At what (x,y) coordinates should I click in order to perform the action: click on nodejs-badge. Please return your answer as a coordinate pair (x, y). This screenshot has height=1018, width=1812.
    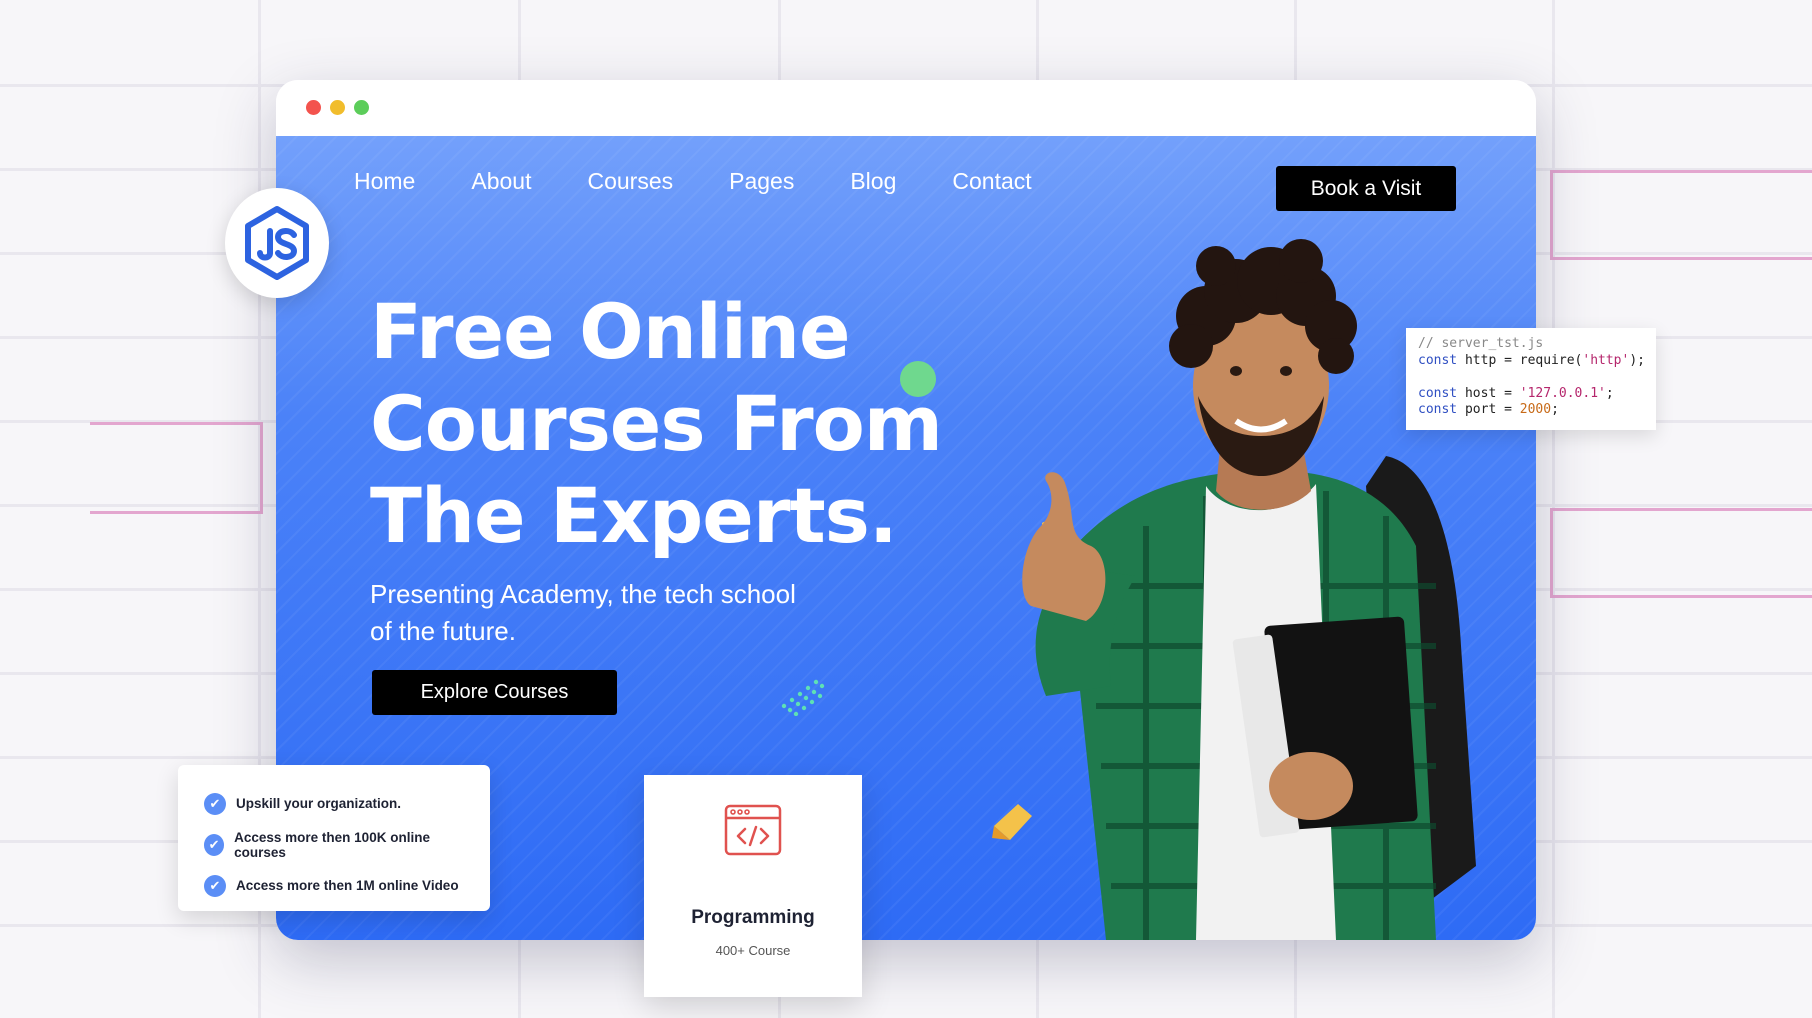
    Looking at the image, I should click on (277, 243).